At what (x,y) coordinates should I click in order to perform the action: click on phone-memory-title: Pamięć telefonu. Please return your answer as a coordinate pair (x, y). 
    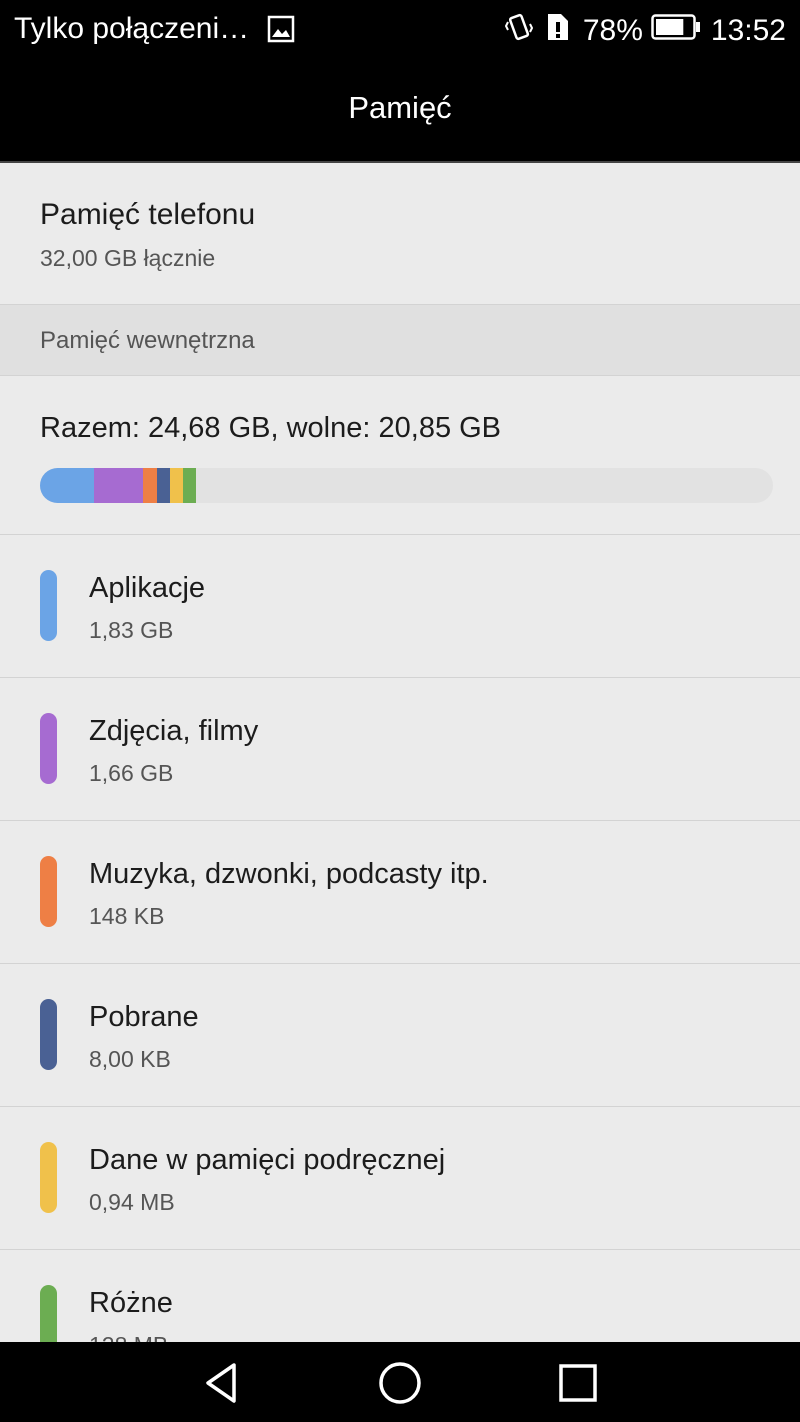
    Looking at the image, I should click on (148, 214).